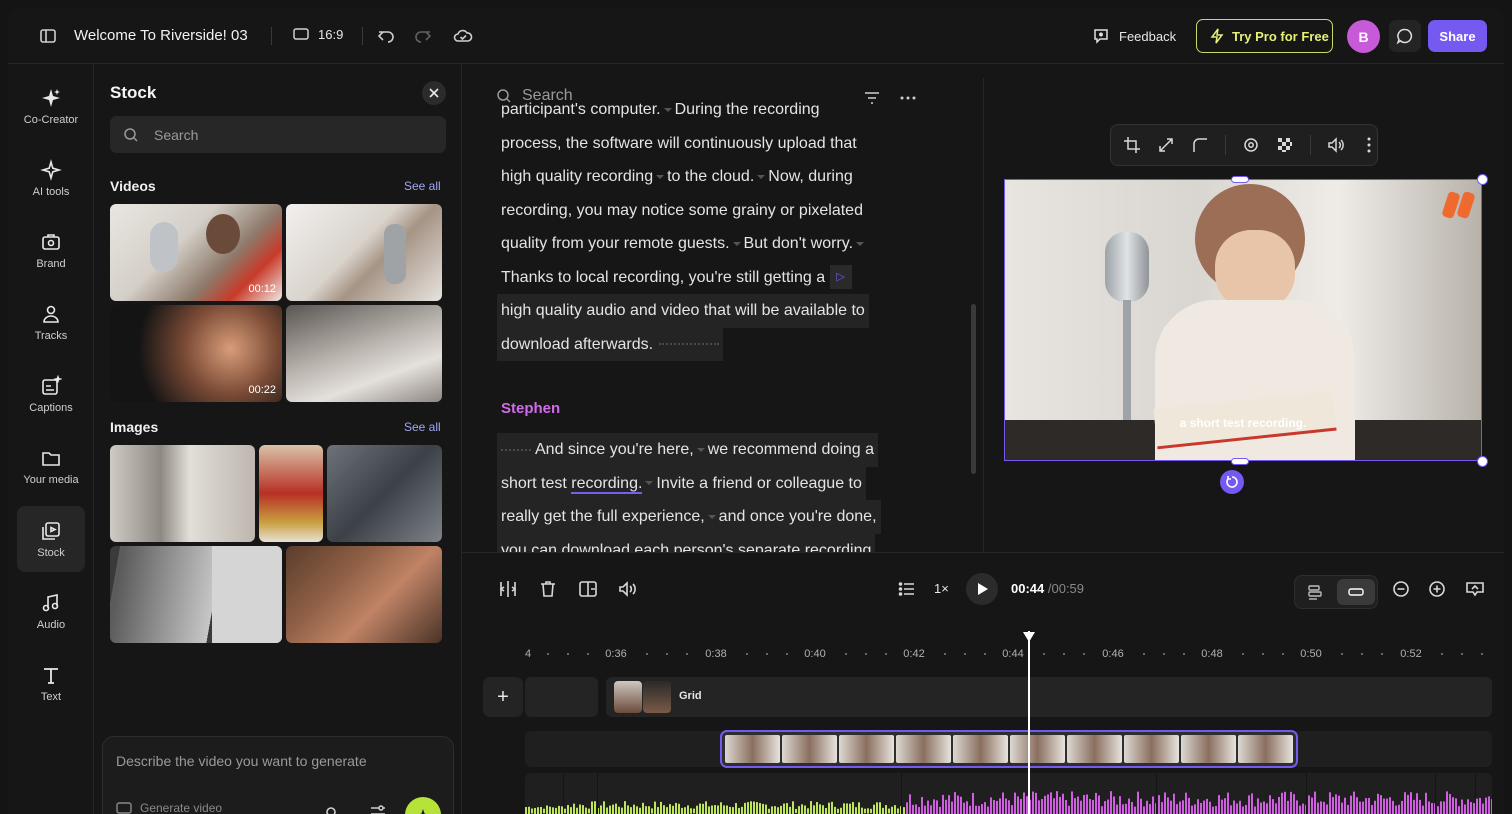 This screenshot has width=1512, height=814. I want to click on speaker-name: Stephen, so click(530, 408).